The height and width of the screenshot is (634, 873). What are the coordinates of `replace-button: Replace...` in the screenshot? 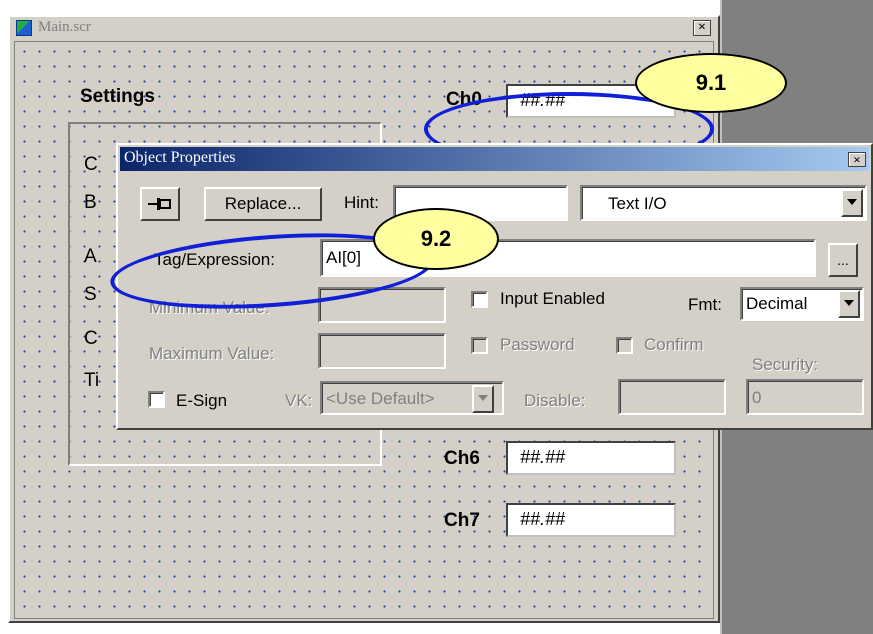 It's located at (263, 204).